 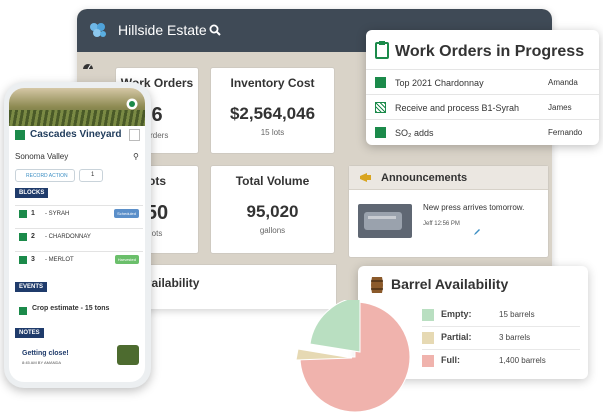 I want to click on tile-total-volume: Total Volume 95,020 gallons, so click(x=272, y=209).